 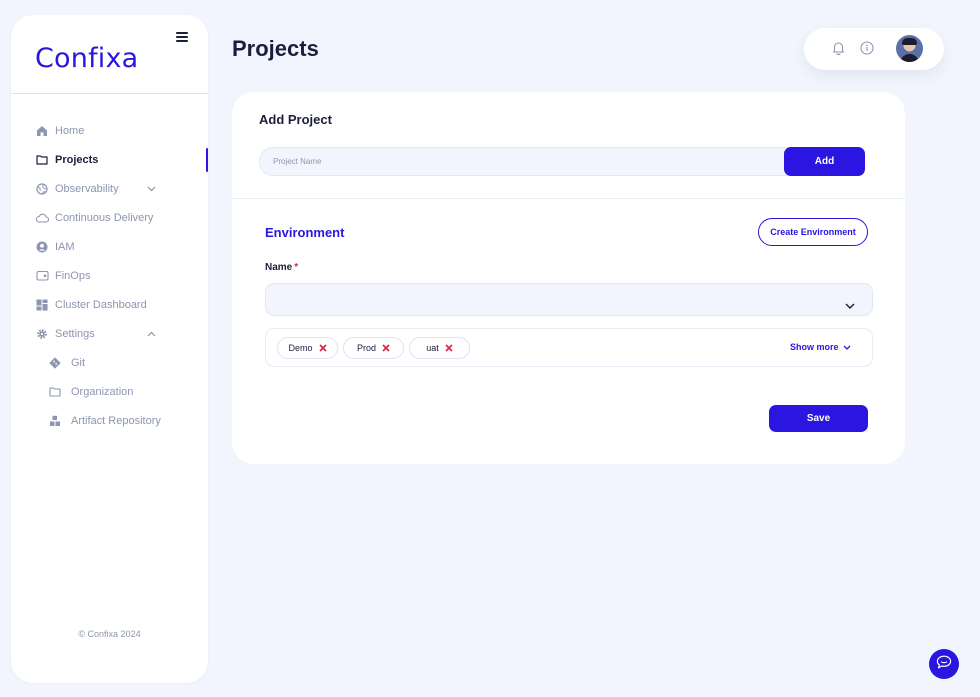 I want to click on sidebar-subitem-artifact-repository: Artifact Repository, so click(x=109, y=420).